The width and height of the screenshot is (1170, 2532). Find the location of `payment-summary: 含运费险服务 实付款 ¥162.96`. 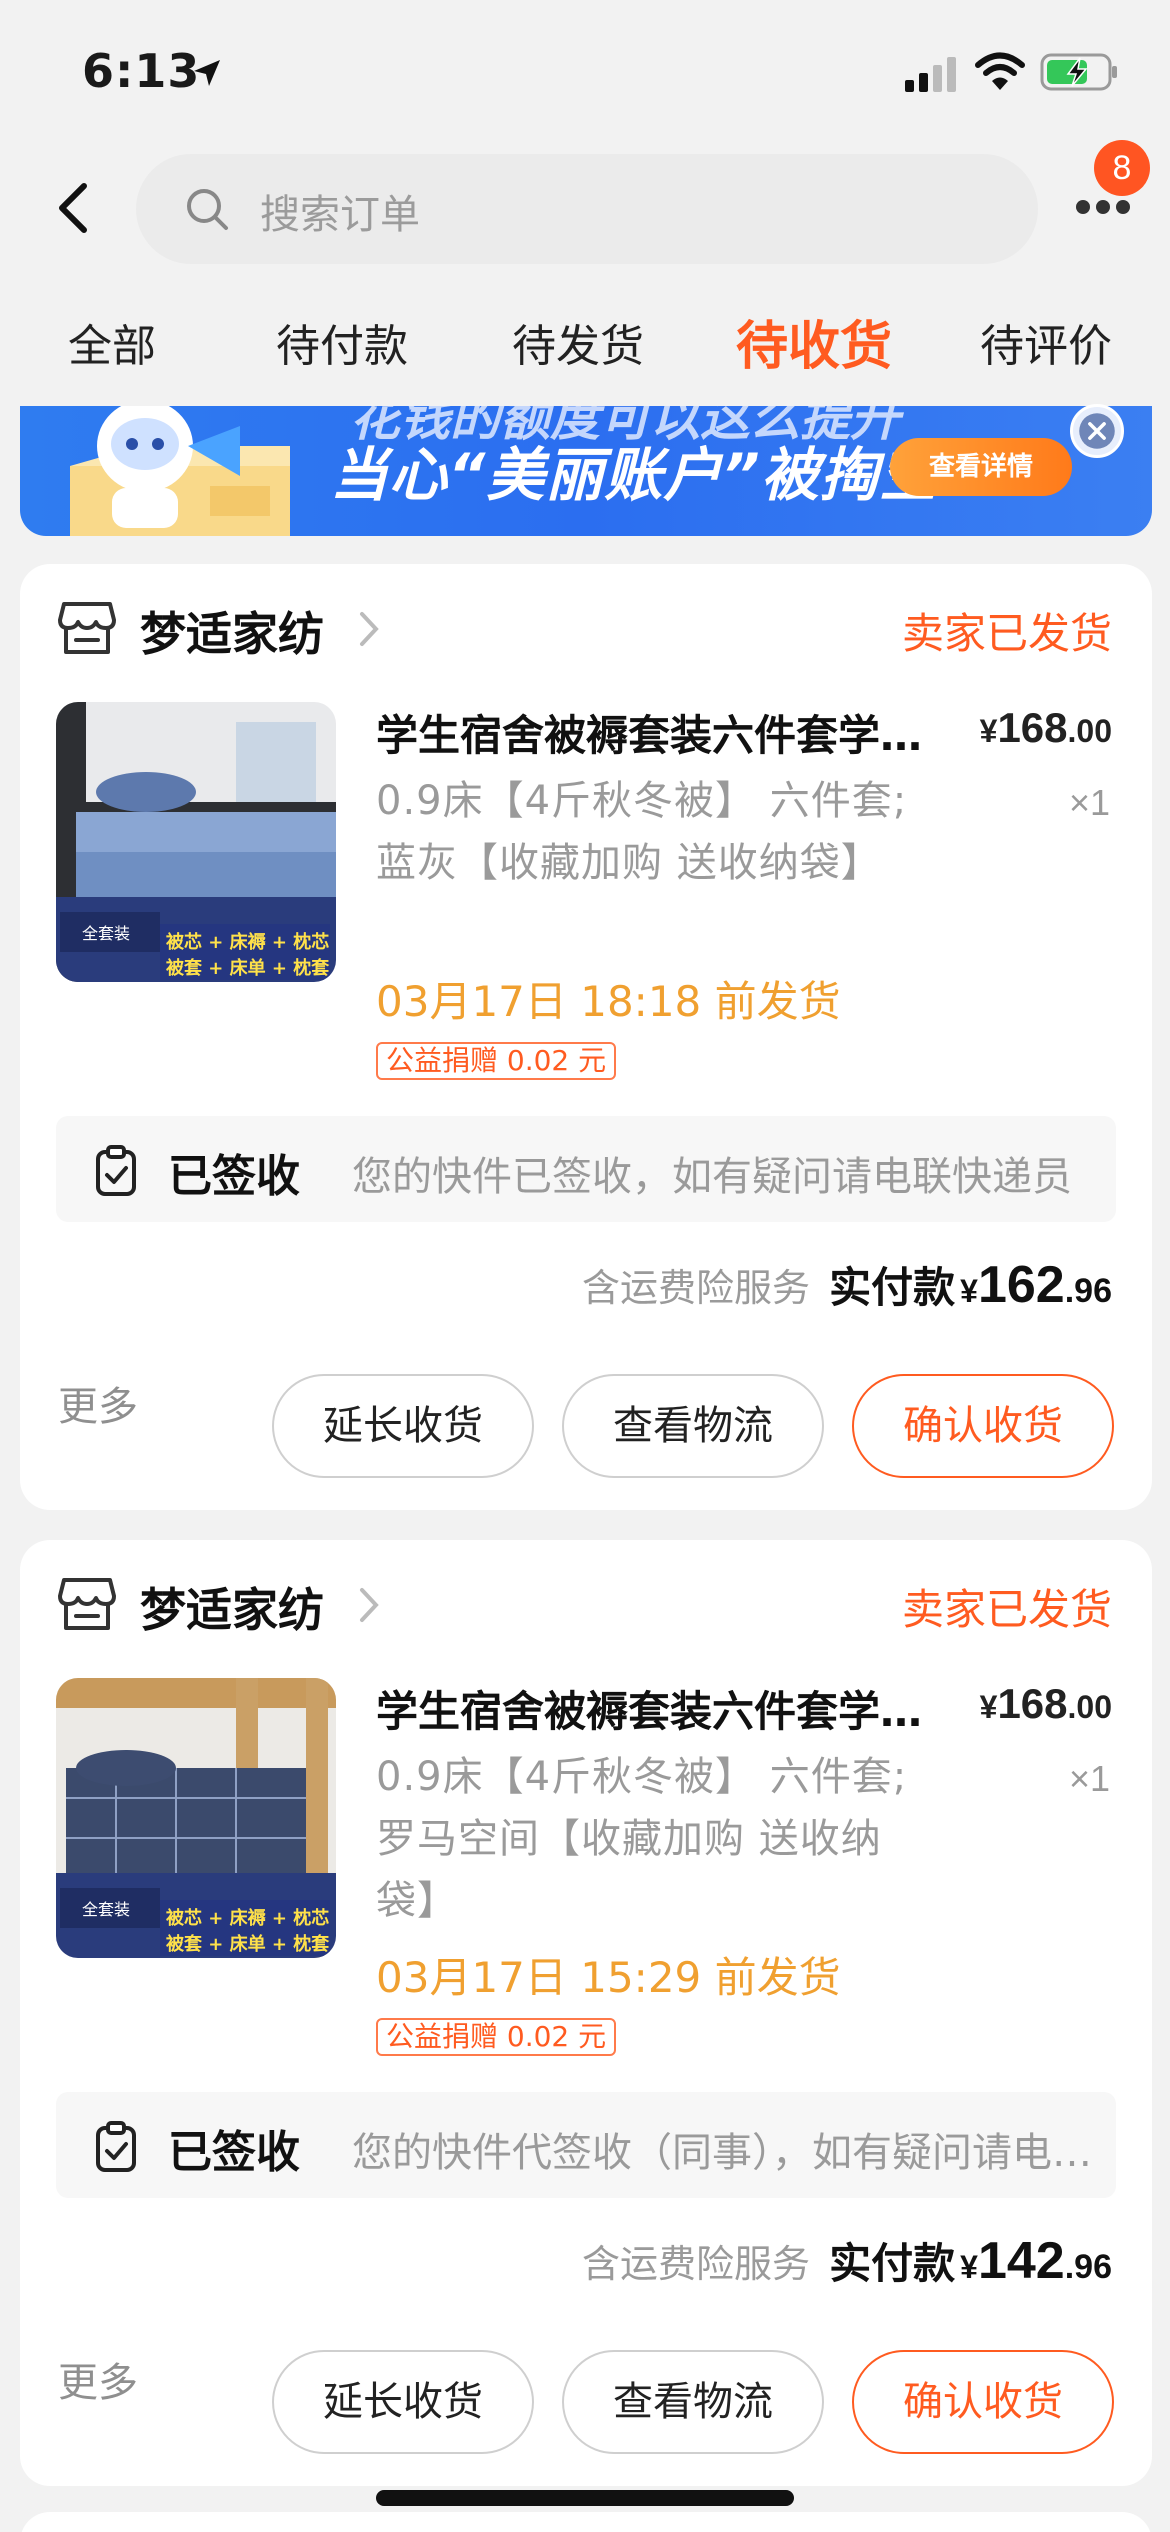

payment-summary: 含运费险服务 实付款 ¥162.96 is located at coordinates (847, 1284).